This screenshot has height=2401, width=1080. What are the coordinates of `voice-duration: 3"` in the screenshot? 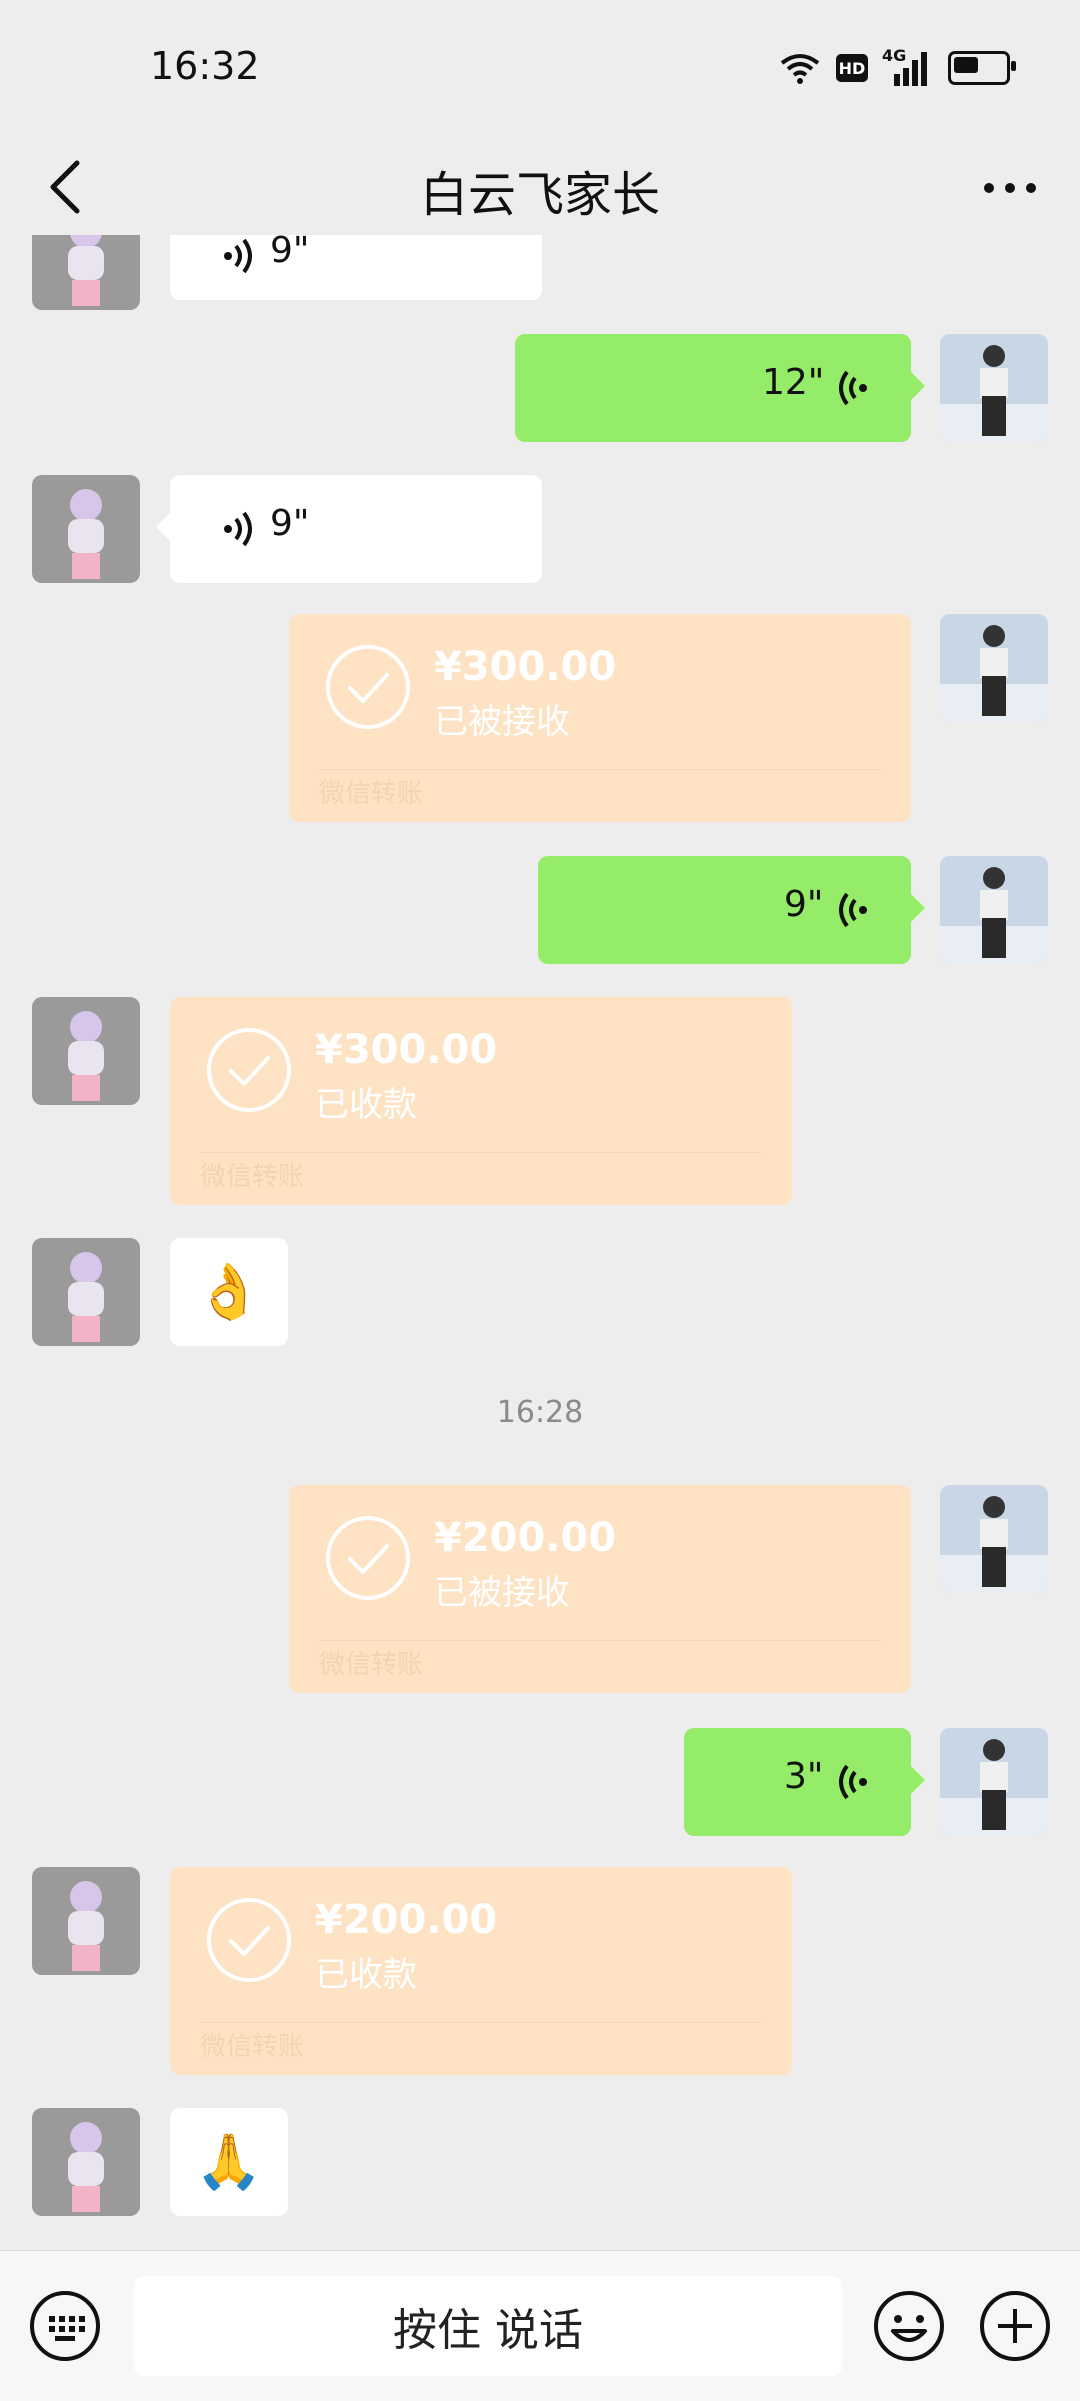 It's located at (804, 1776).